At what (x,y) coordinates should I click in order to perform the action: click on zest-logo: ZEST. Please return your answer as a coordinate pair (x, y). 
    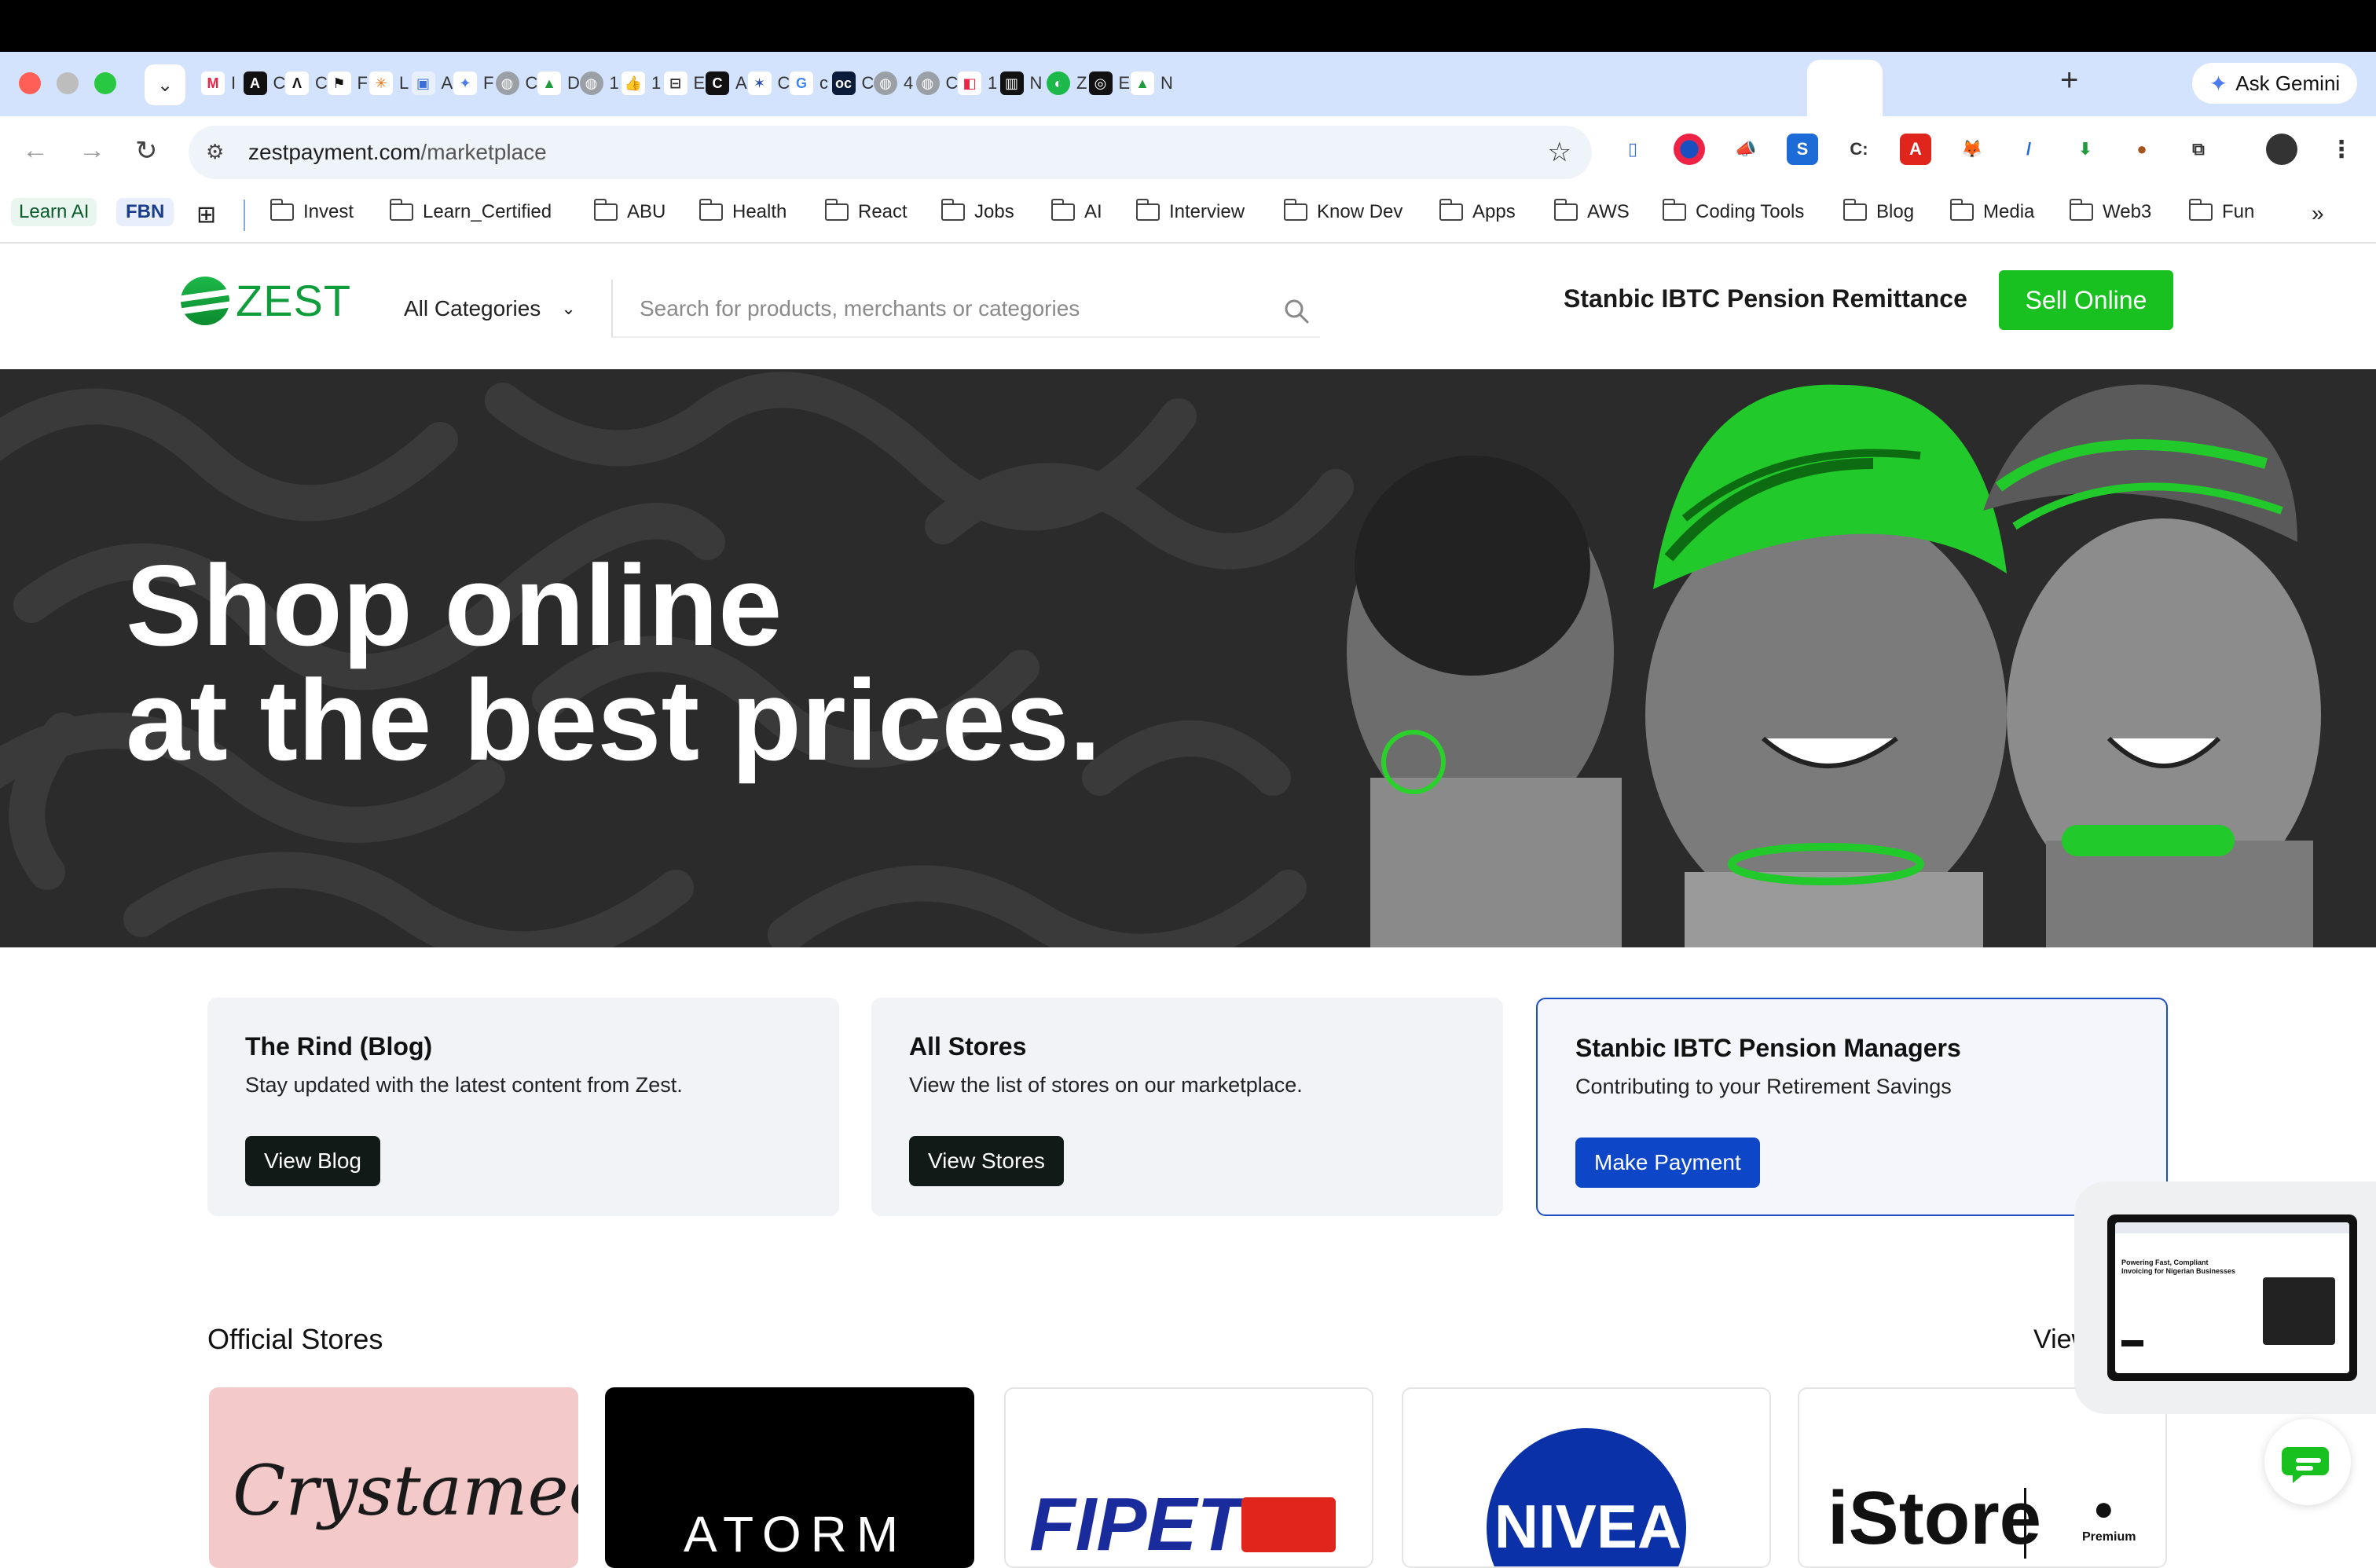
    Looking at the image, I should click on (266, 301).